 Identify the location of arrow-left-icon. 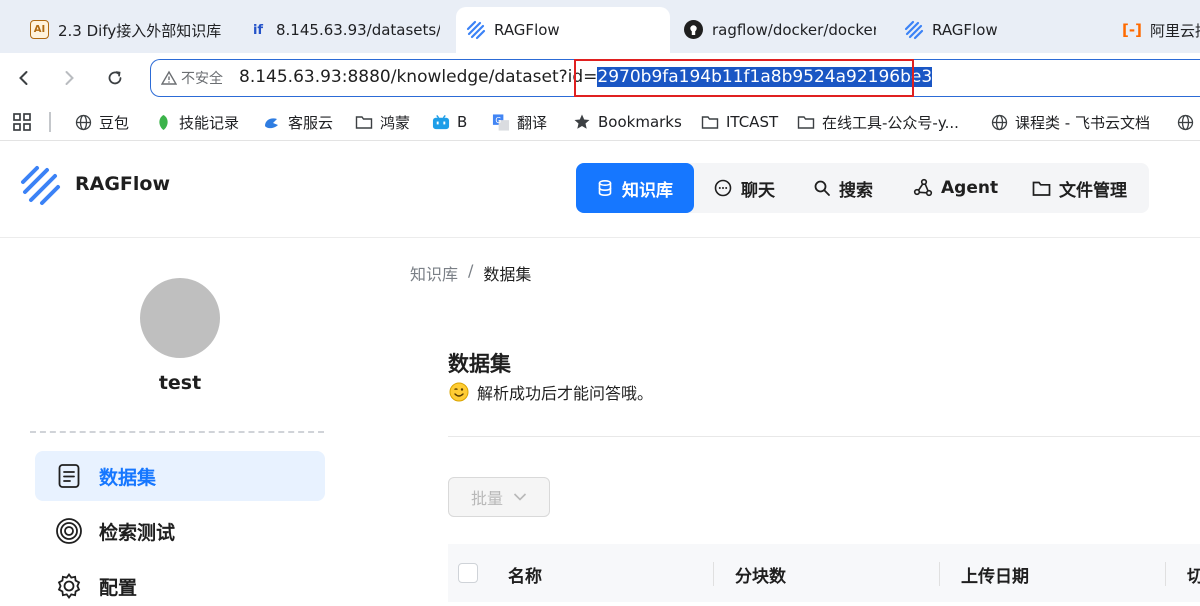
(23, 78).